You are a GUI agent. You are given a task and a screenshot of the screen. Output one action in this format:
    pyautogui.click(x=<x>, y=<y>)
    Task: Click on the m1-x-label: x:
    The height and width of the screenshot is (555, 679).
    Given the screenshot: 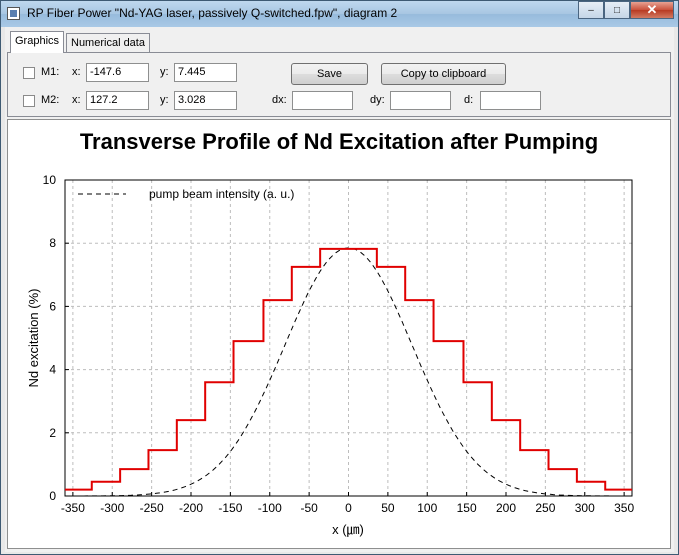 What is the action you would take?
    pyautogui.click(x=76, y=72)
    